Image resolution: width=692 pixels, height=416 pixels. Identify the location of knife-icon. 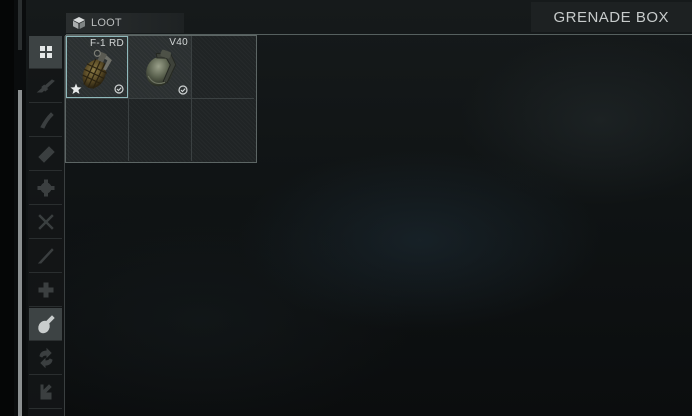
(45, 256).